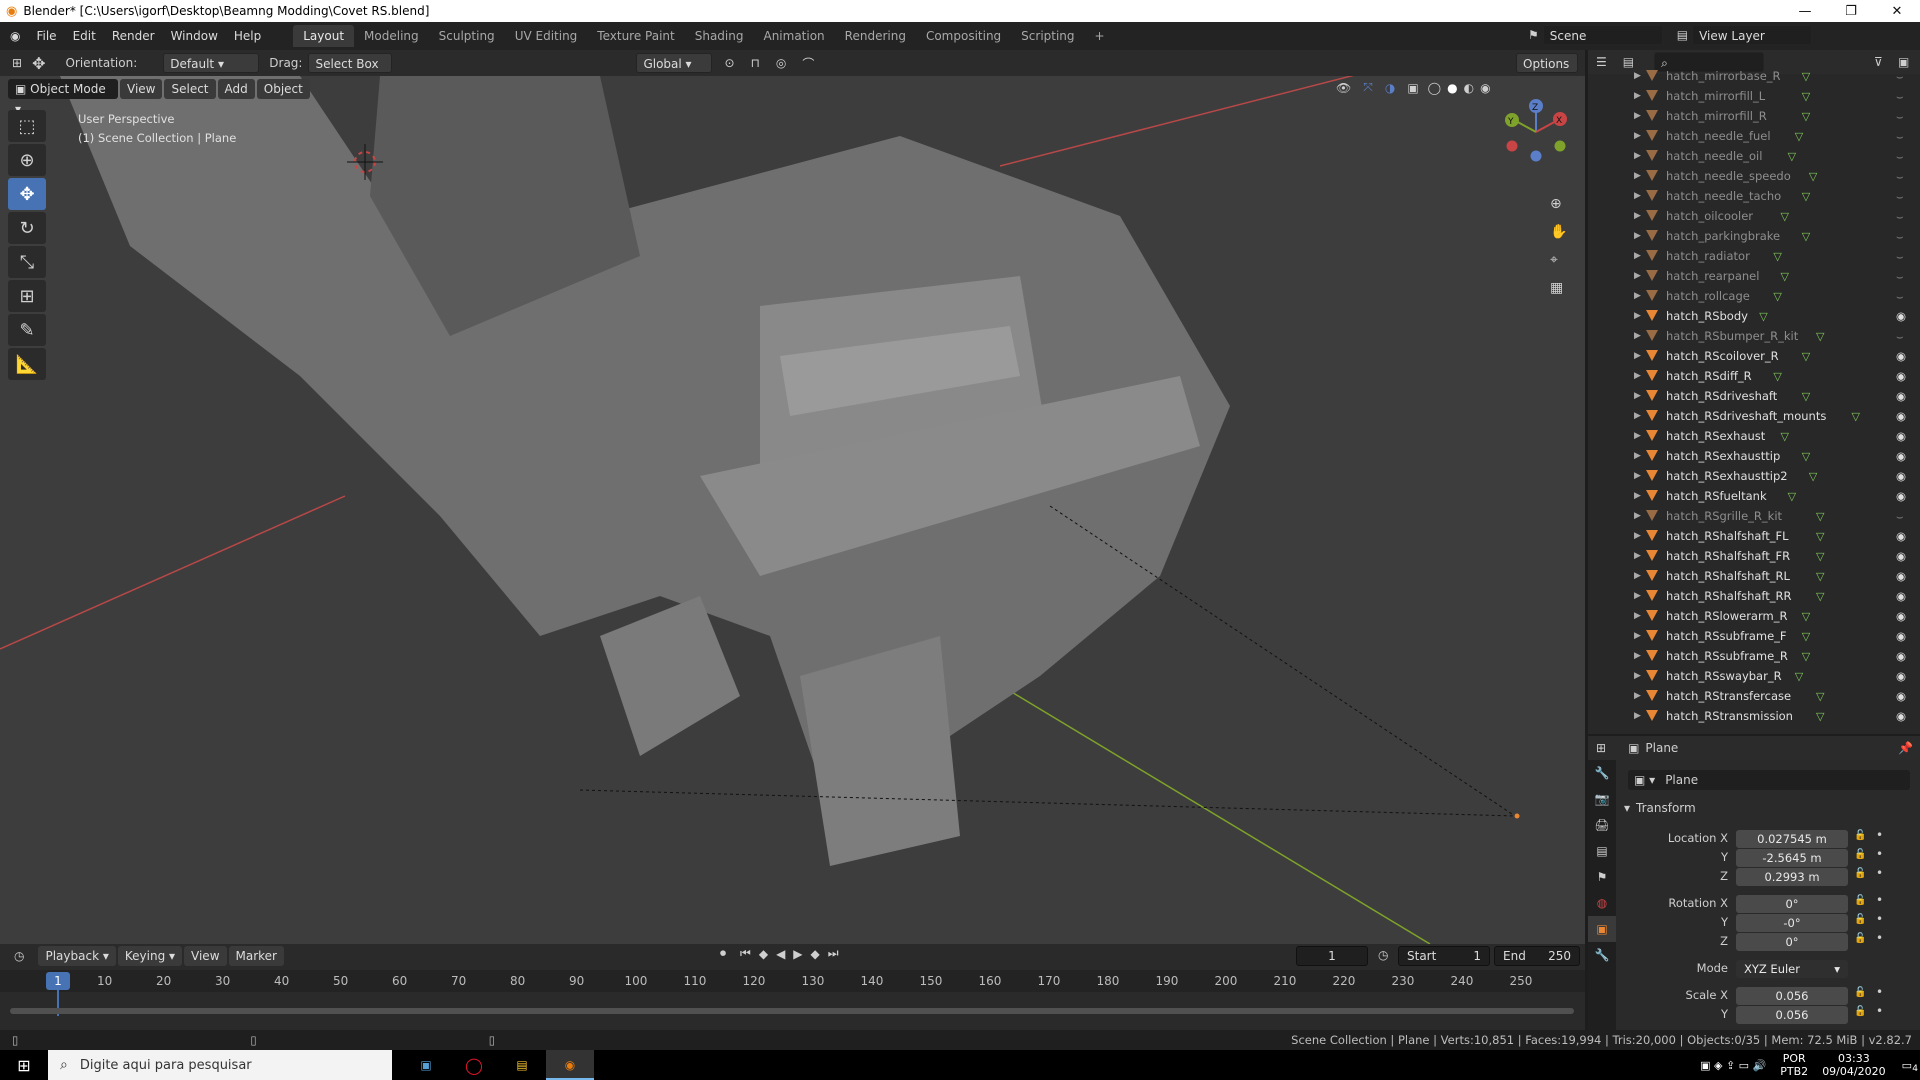 This screenshot has height=1080, width=1920. Describe the element at coordinates (797, 954) in the screenshot. I see `play-icon: ▶` at that location.